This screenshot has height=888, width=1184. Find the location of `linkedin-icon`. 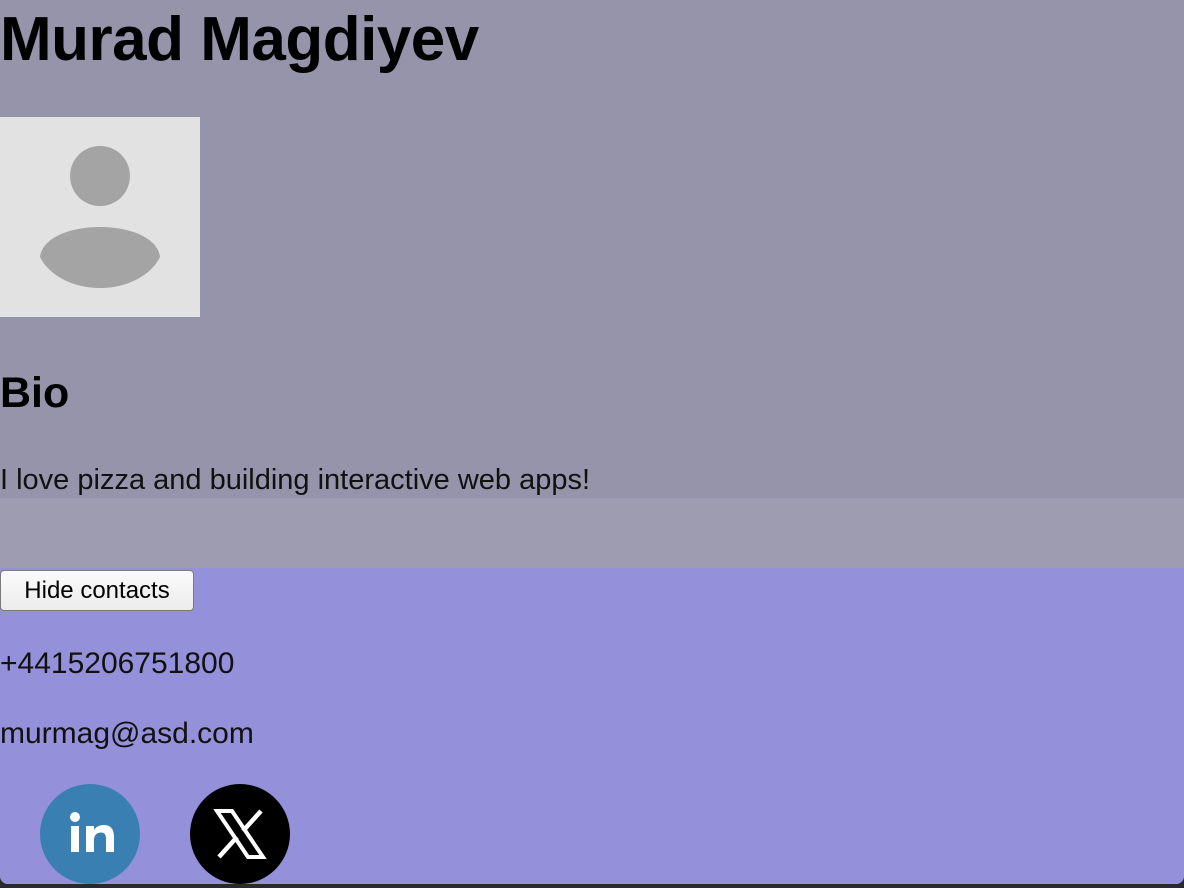

linkedin-icon is located at coordinates (92, 832).